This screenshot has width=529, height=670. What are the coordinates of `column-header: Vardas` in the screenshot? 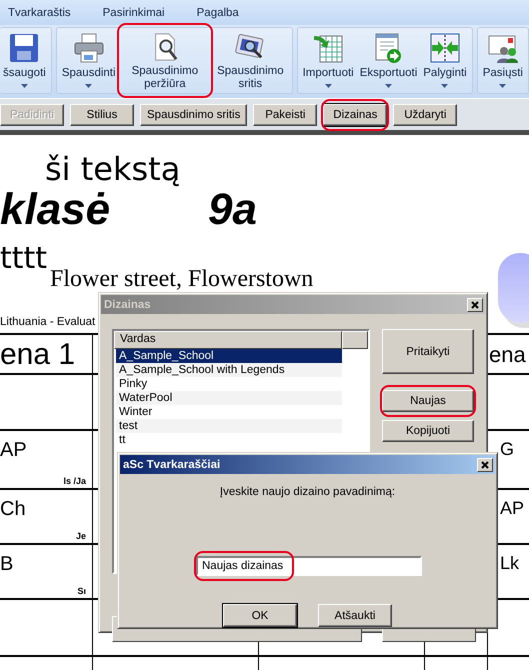 It's located at (228, 340).